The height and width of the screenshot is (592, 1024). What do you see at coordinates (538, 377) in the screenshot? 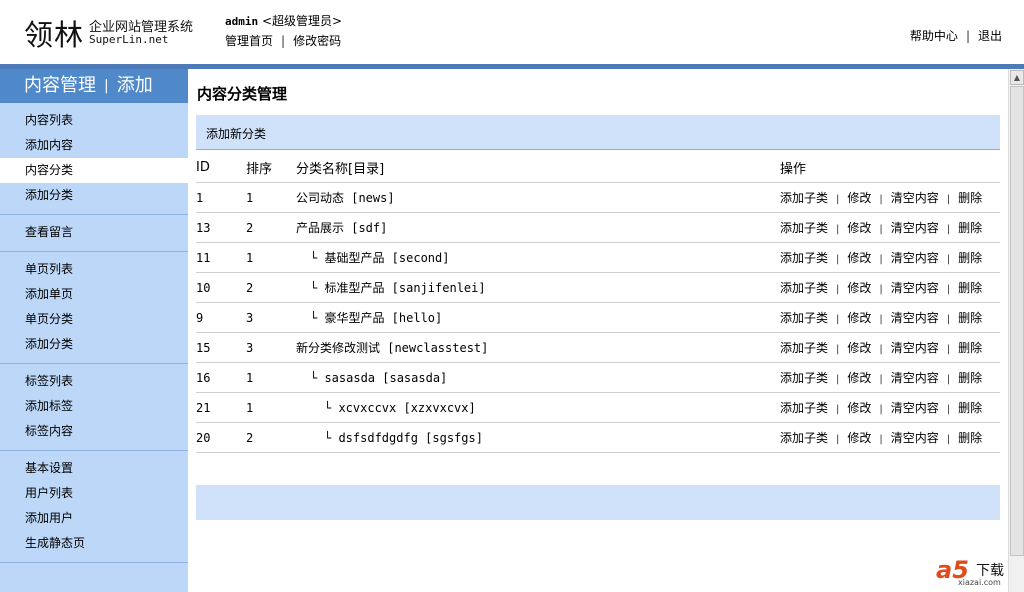
I see `cell-category-name: └ sasasda [sasasda]` at bounding box center [538, 377].